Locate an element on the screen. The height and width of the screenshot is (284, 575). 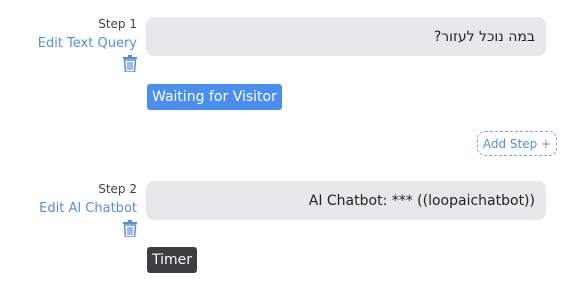
step-2-message-bubble: AI Chatbot: *** ((loopaichatbot)) is located at coordinates (346, 200).